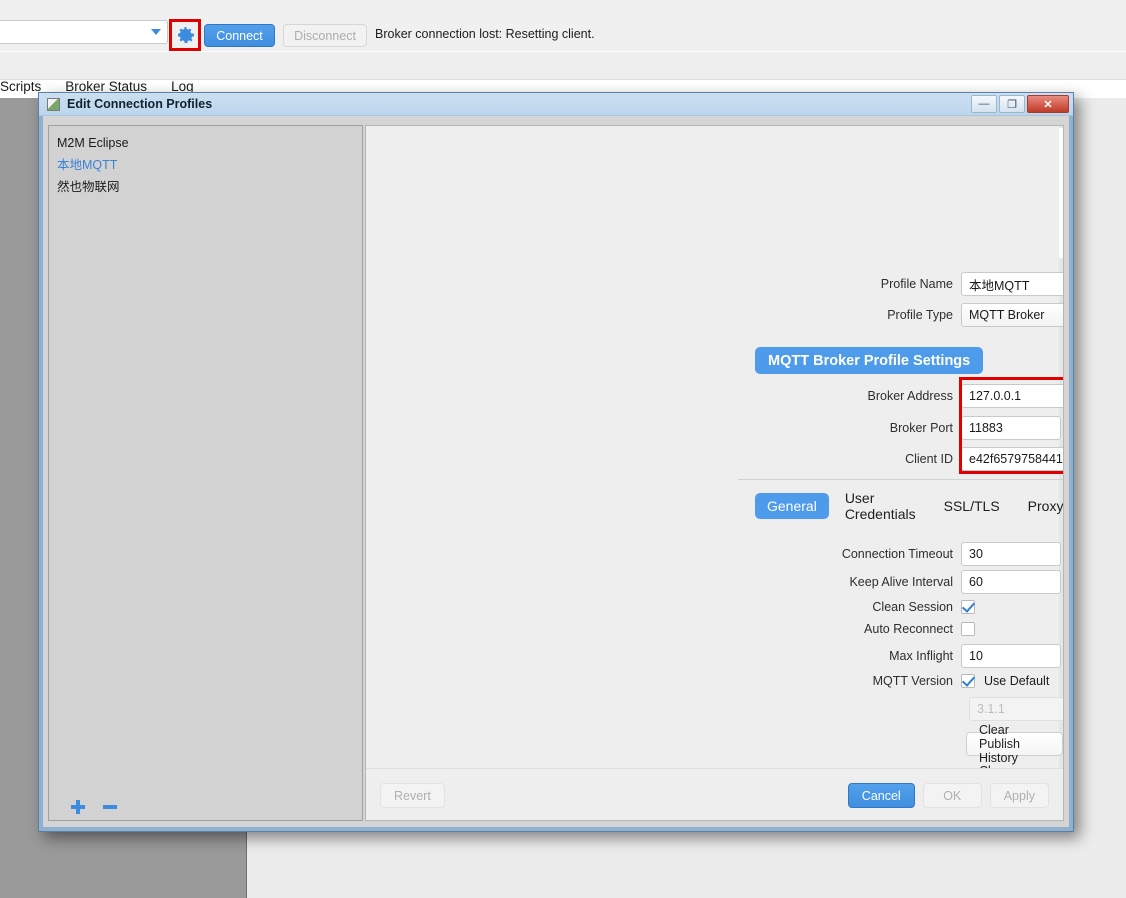 This screenshot has height=898, width=1126. Describe the element at coordinates (140, 104) in the screenshot. I see `dialog-title: Edit Connection Profiles` at that location.